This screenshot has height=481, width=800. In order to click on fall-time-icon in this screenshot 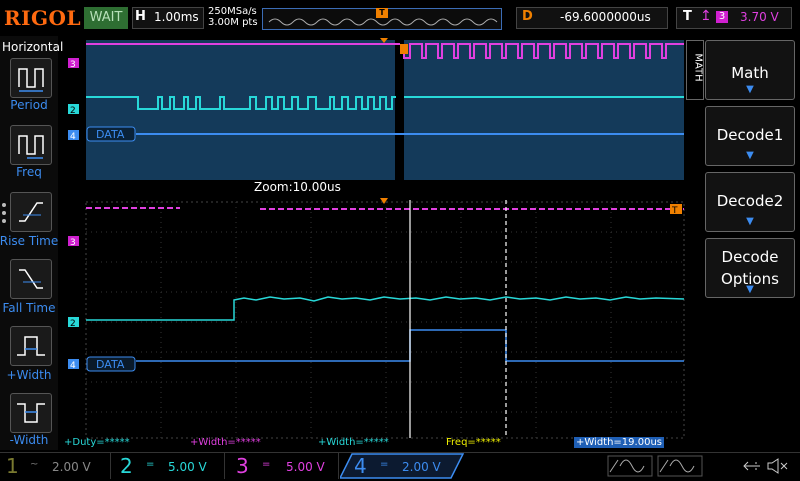, I will do `click(31, 279)`.